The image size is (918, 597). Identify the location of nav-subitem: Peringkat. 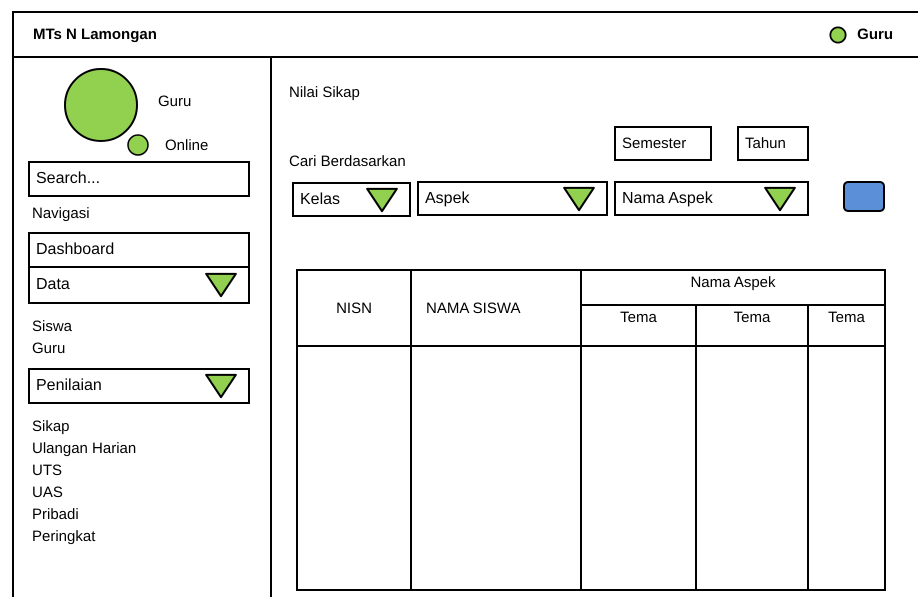
(151, 537).